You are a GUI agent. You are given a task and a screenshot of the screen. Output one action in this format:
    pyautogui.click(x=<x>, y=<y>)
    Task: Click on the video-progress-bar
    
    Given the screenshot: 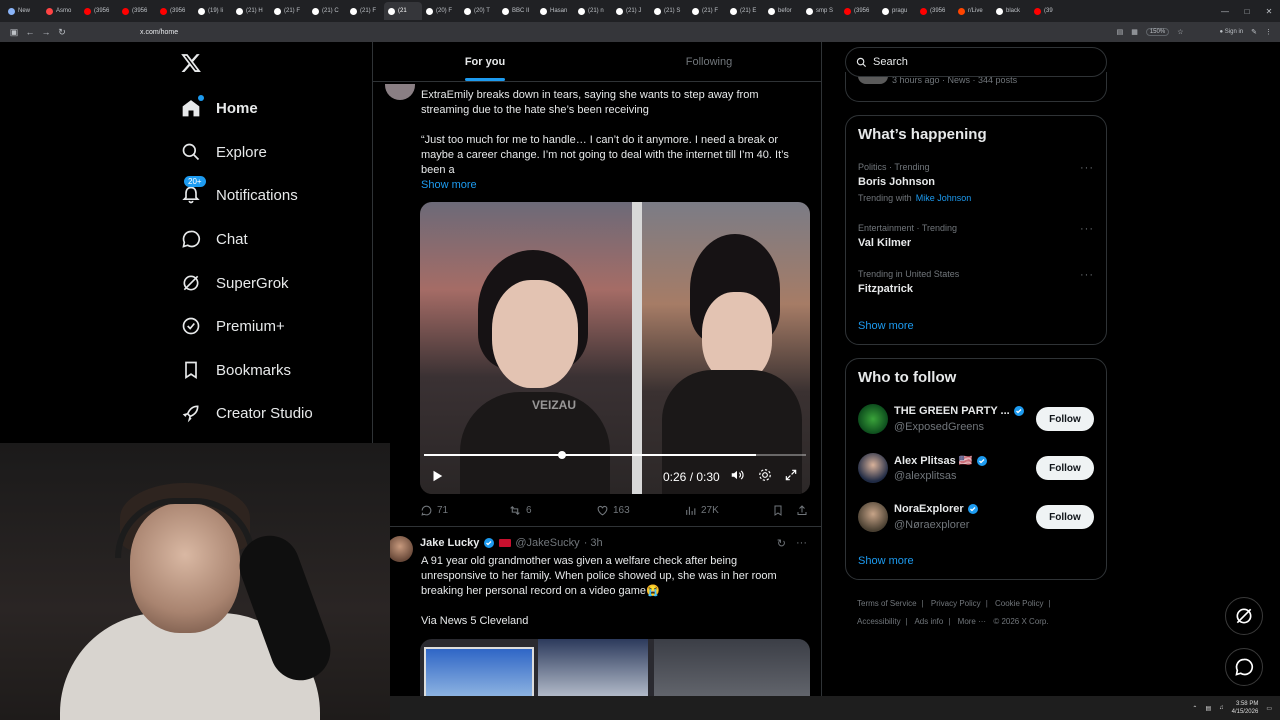 What is the action you would take?
    pyautogui.click(x=615, y=455)
    